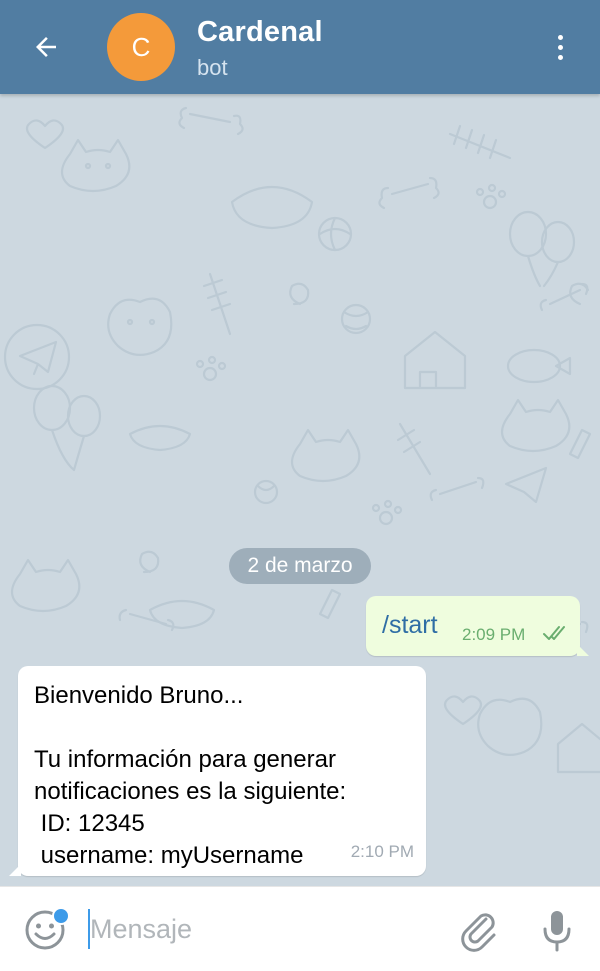  I want to click on chat-title: Cardenal, so click(260, 32).